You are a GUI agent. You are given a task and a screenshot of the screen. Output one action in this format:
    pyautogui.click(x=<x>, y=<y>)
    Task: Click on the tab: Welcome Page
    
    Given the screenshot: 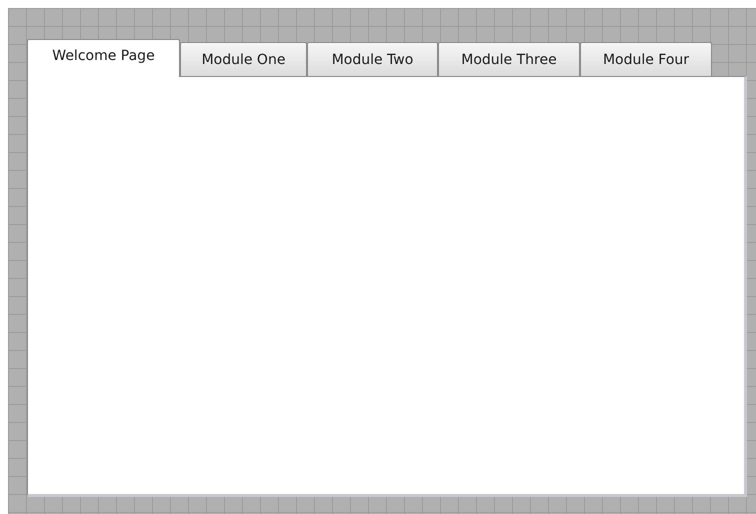 What is the action you would take?
    pyautogui.click(x=103, y=58)
    